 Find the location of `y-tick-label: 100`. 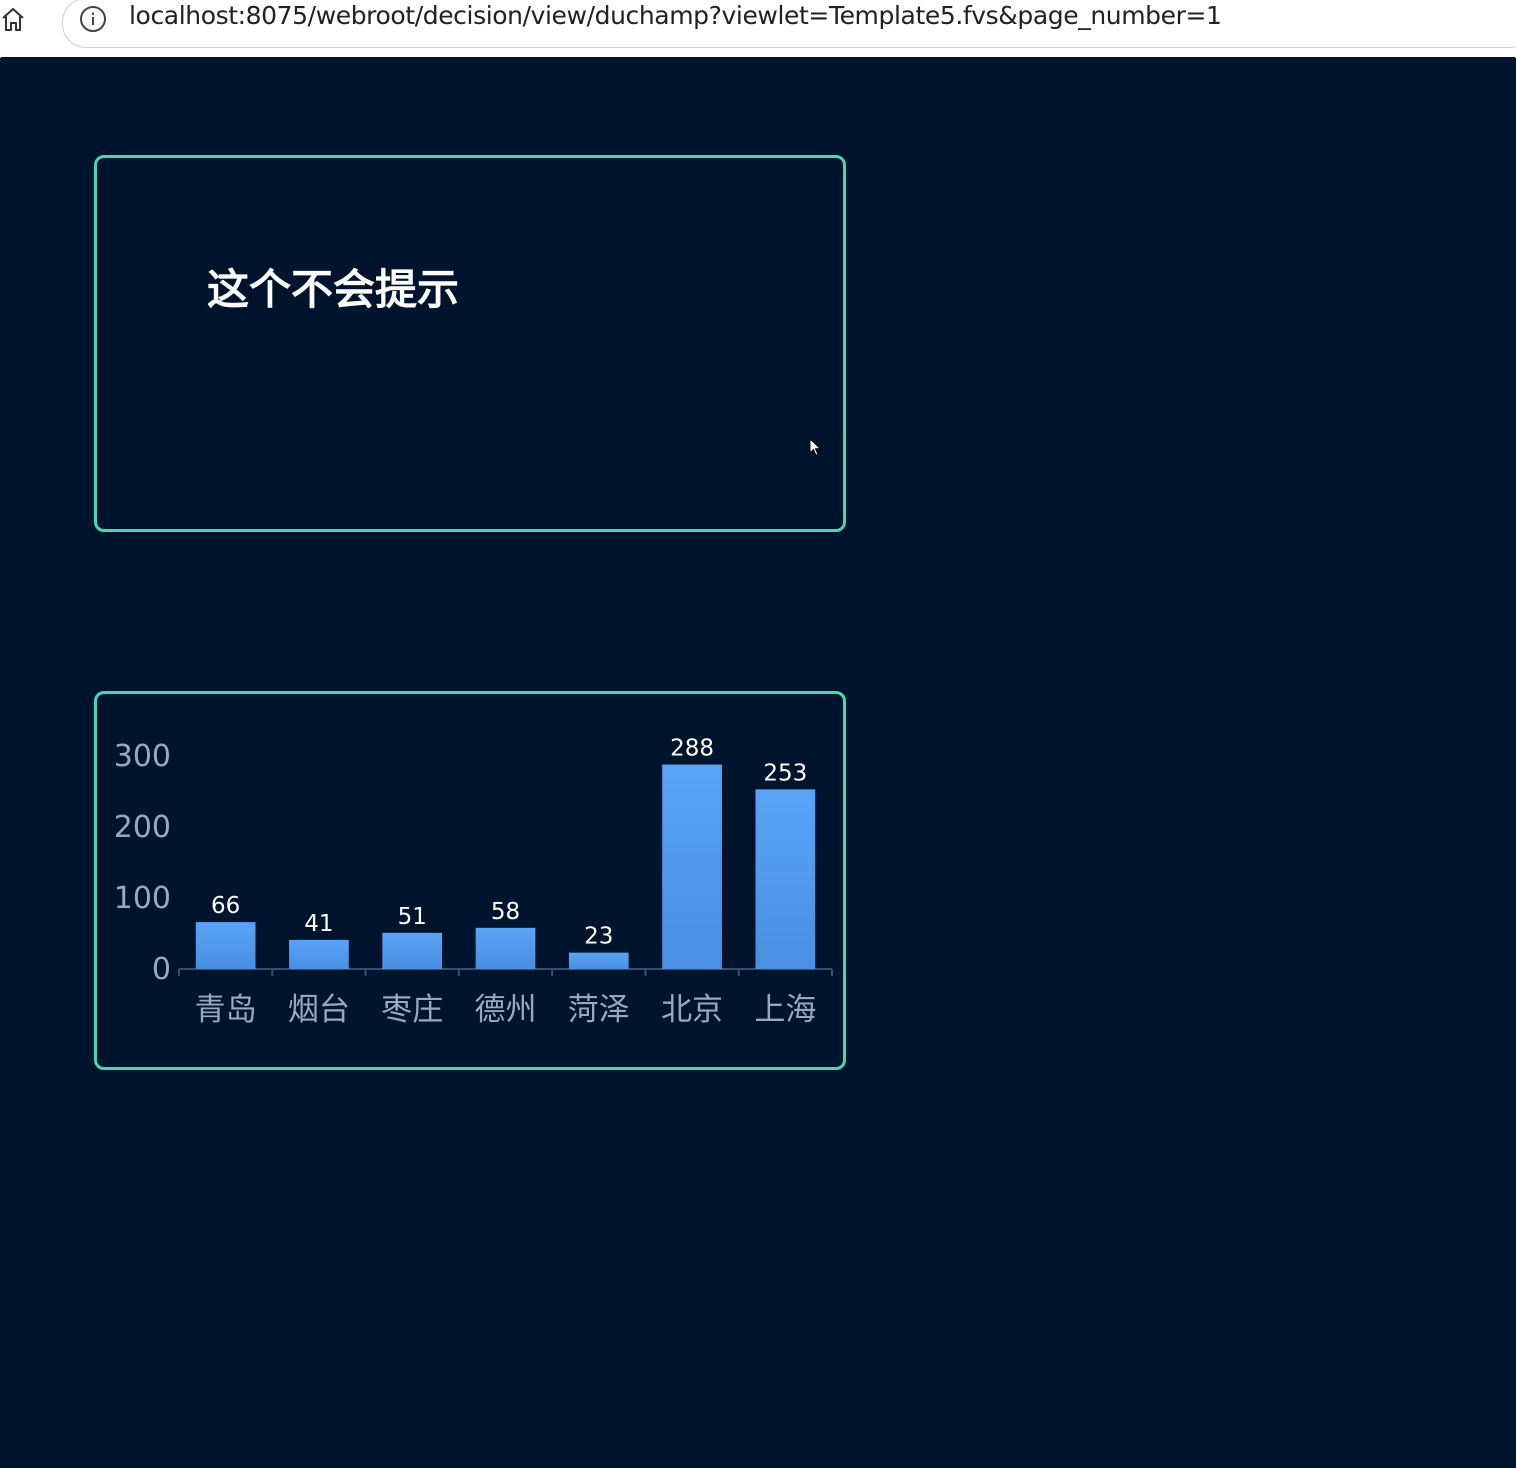

y-tick-label: 100 is located at coordinates (142, 898).